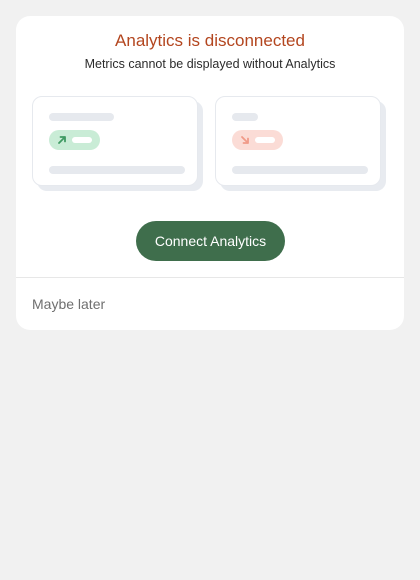  I want to click on maybe-later-link: Maybe later, so click(68, 304).